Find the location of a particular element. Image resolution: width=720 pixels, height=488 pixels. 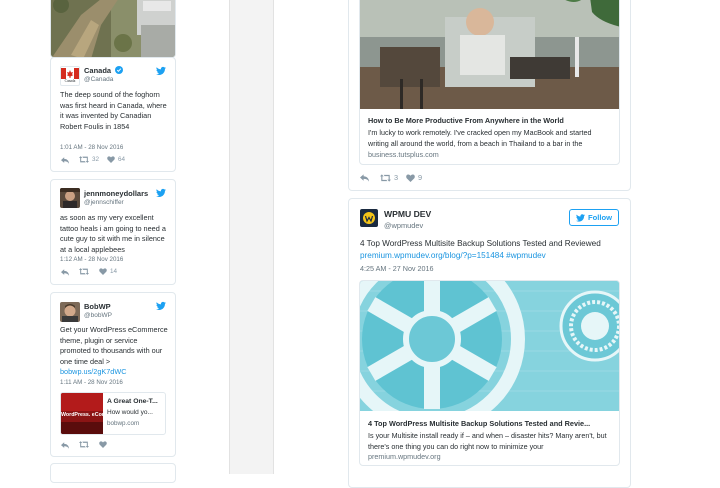

retweet-count: 32 is located at coordinates (96, 159).